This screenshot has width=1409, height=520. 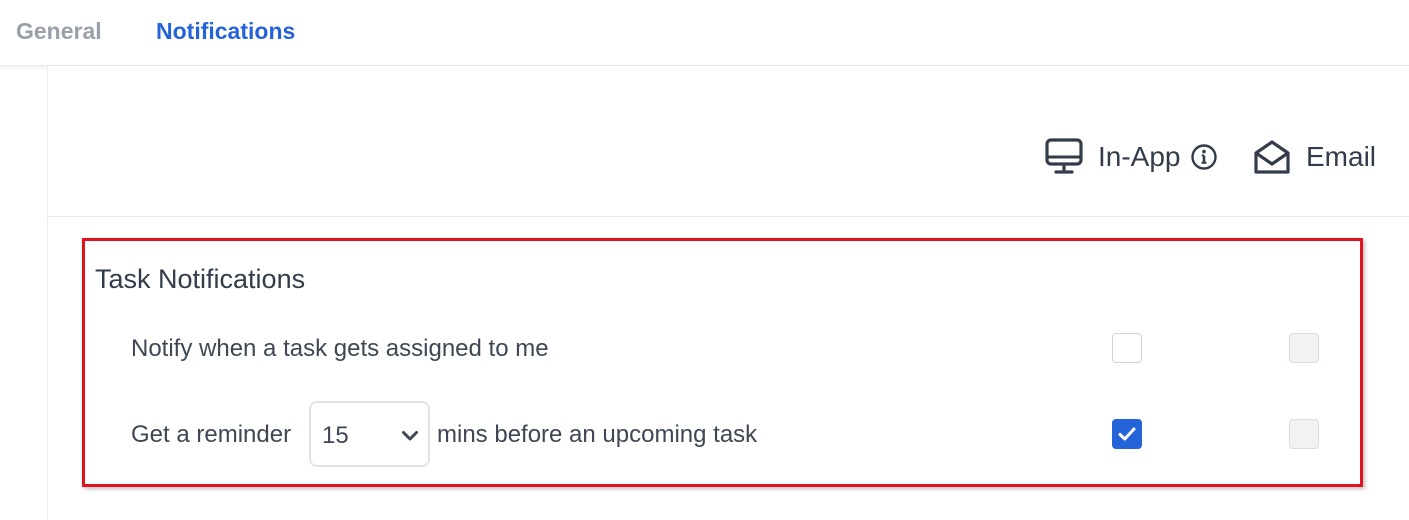 What do you see at coordinates (1272, 157) in the screenshot?
I see `envelope-open-icon` at bounding box center [1272, 157].